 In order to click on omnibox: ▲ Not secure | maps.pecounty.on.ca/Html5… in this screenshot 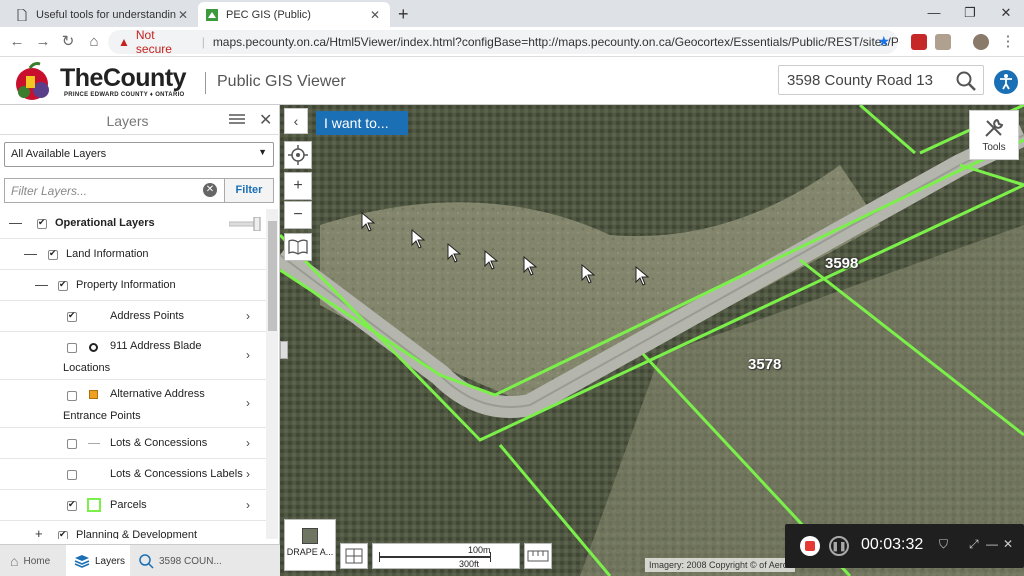, I will do `click(503, 42)`.